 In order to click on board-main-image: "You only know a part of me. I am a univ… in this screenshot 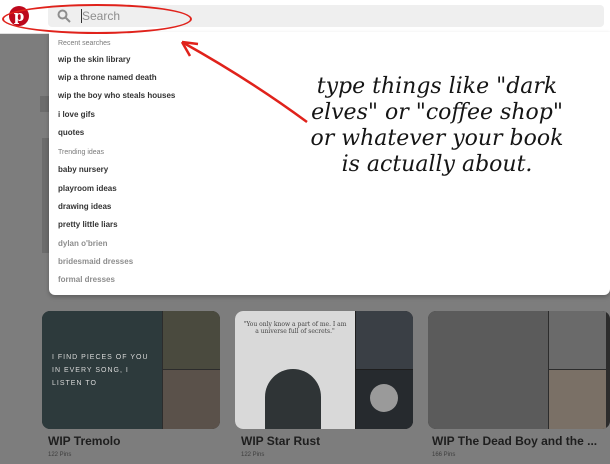, I will do `click(295, 370)`.